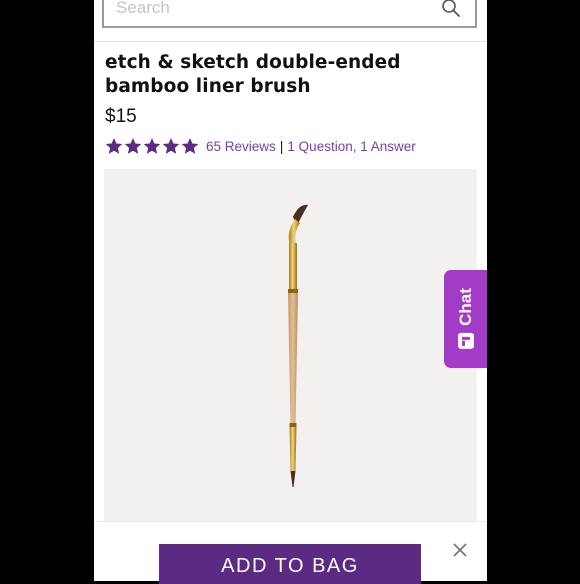 This screenshot has width=580, height=584. What do you see at coordinates (241, 146) in the screenshot?
I see `reviews-link: 65 Reviews` at bounding box center [241, 146].